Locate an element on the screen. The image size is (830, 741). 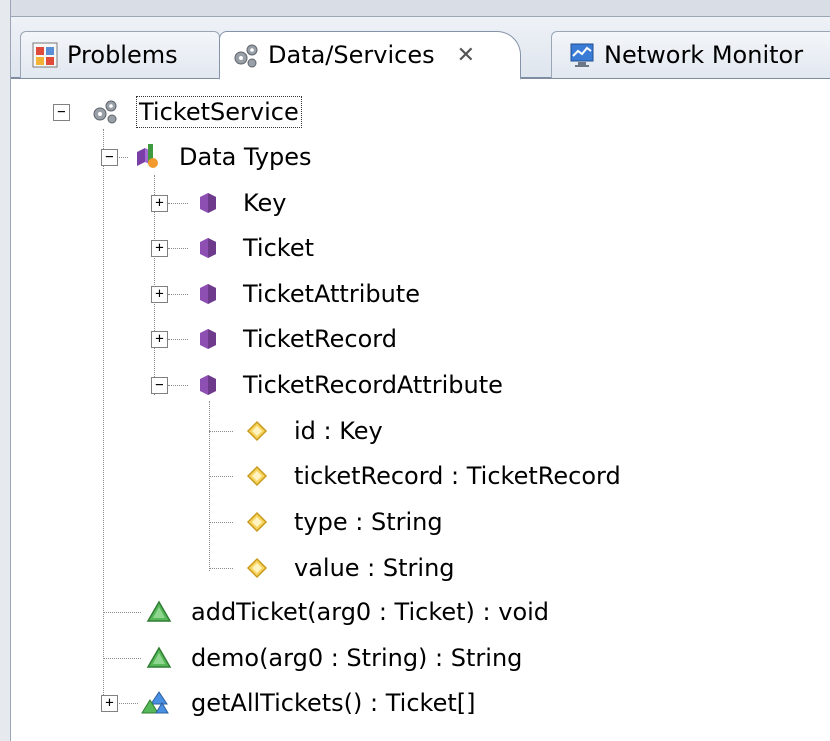
operation-label: demo(arg0 : String) : String is located at coordinates (356, 658).